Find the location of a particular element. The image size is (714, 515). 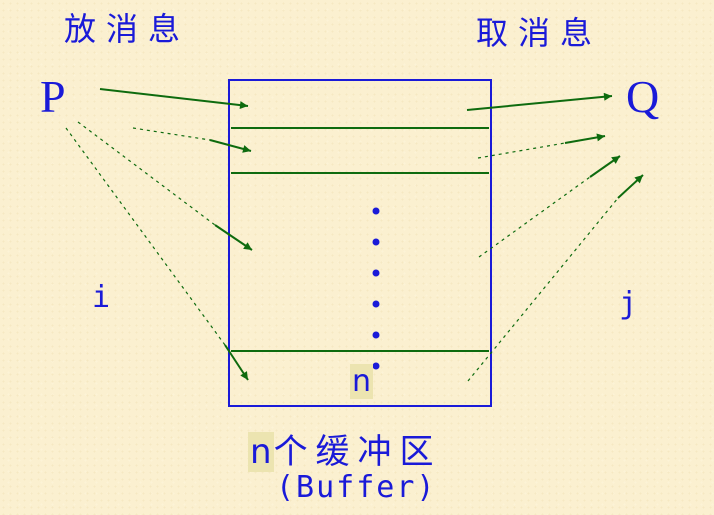

take-message-label: 取消息 is located at coordinates (539, 33).